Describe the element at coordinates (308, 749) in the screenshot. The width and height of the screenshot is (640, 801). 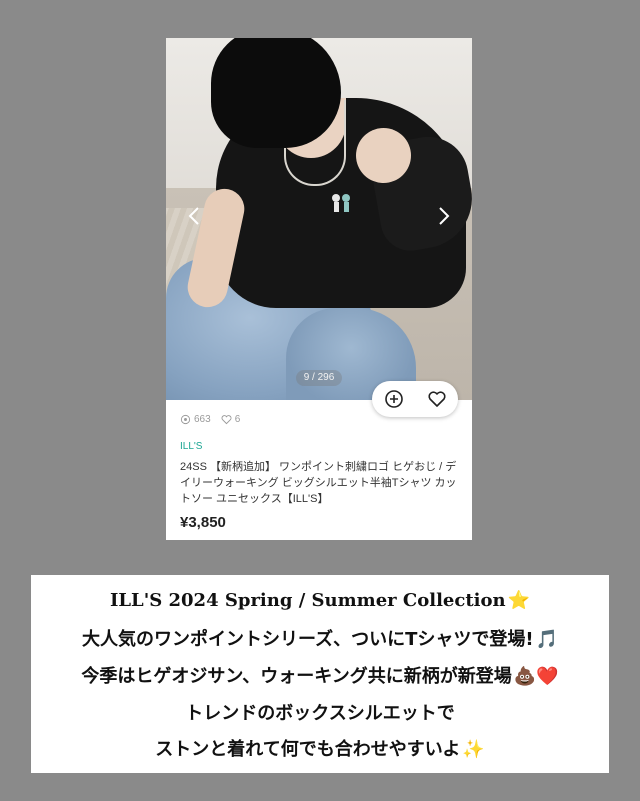
I see `caption-line-5-text: ストンと着れて何でも合わせやすいよ` at that location.